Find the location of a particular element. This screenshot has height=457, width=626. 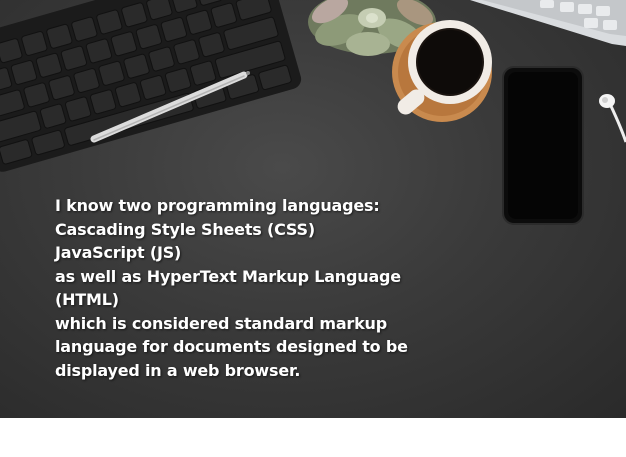

laptop-icon is located at coordinates (548, 23).